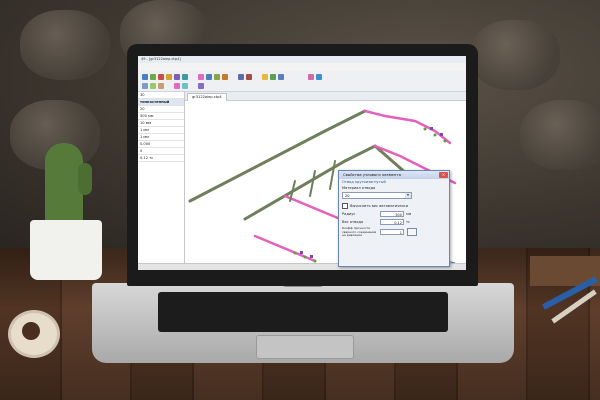  I want to click on tee-icon, so click(209, 77).